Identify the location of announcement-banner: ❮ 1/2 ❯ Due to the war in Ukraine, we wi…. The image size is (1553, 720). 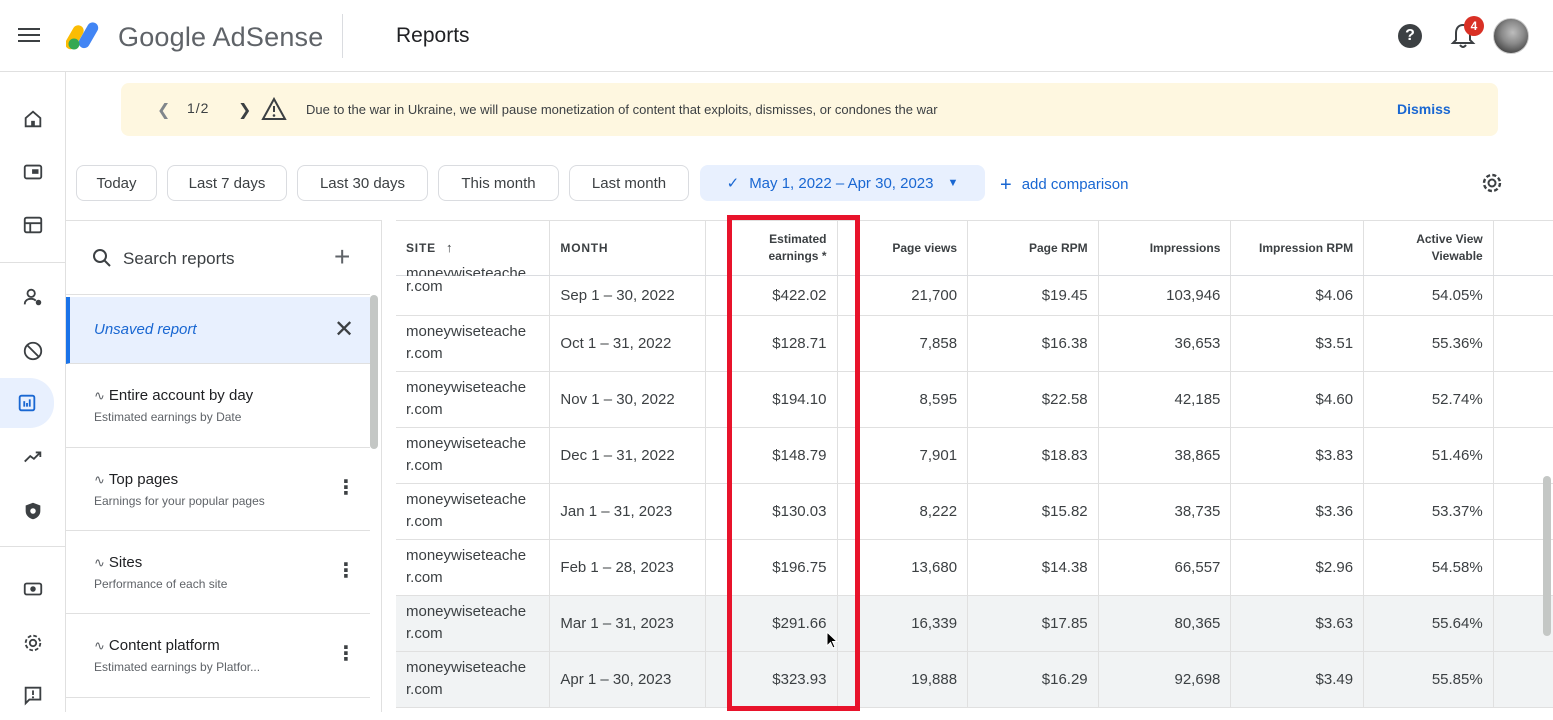
(809, 109).